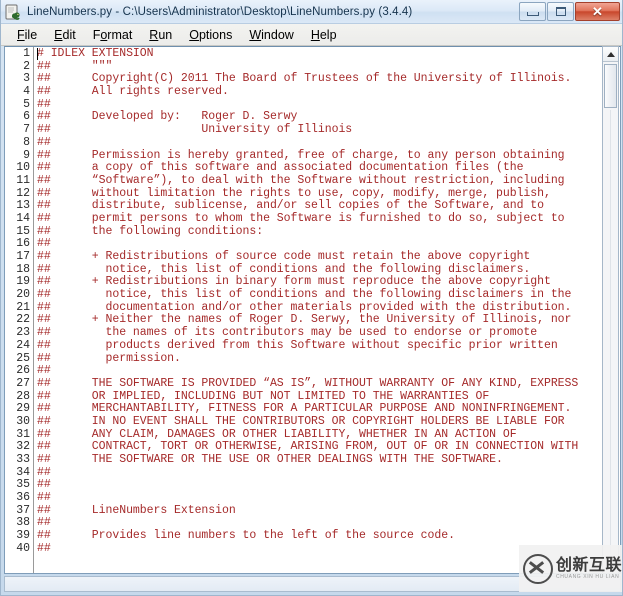 Image resolution: width=623 pixels, height=596 pixels. What do you see at coordinates (532, 13) in the screenshot?
I see `minimize-icon` at bounding box center [532, 13].